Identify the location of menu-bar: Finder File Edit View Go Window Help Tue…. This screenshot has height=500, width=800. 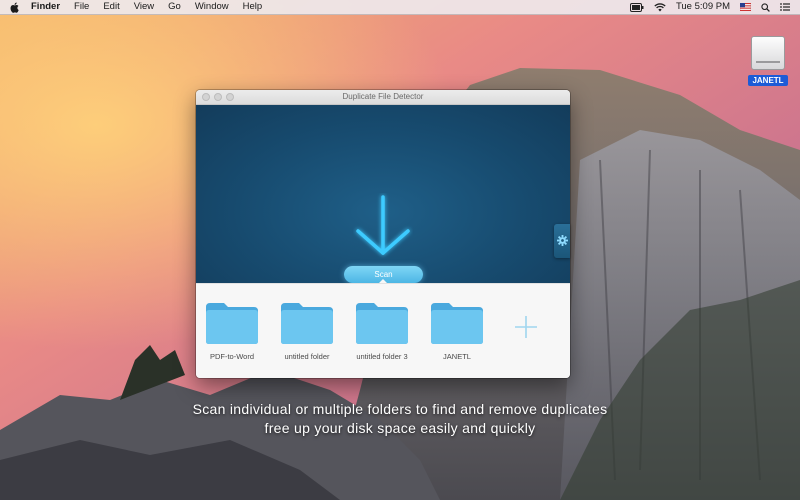
(400, 7).